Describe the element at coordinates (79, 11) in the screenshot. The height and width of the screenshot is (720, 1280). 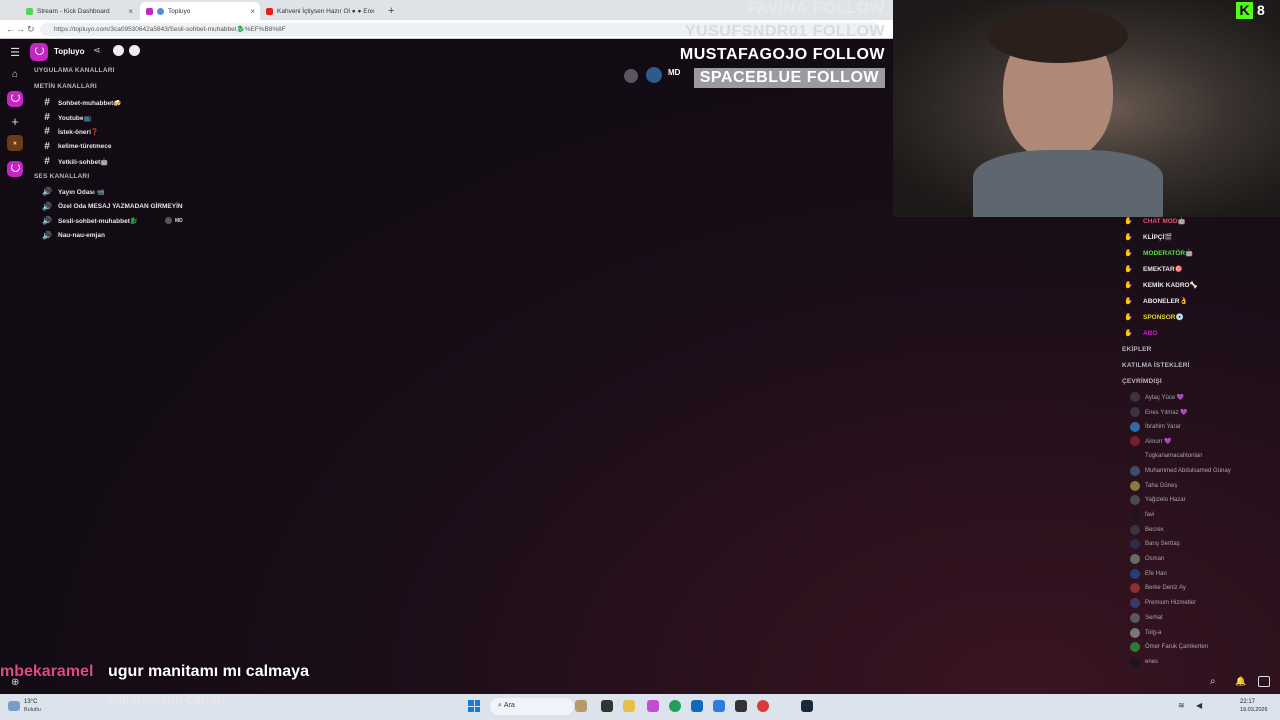
I see `tab-kick-dashboard: Stream - Kick Dashboard ×` at that location.